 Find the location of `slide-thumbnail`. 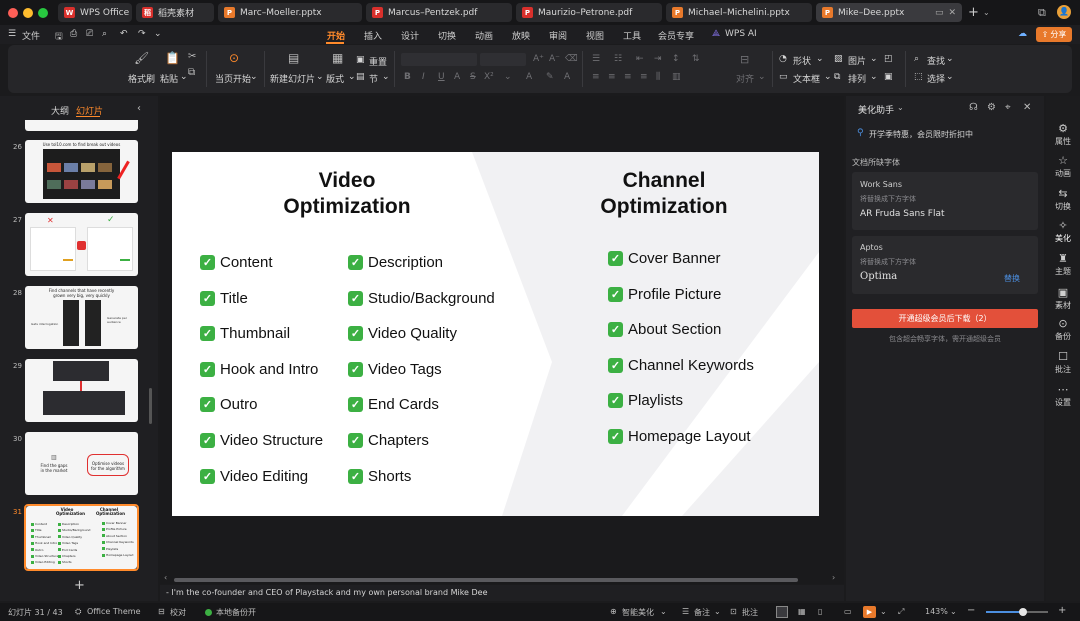

slide-thumbnail is located at coordinates (81, 125).